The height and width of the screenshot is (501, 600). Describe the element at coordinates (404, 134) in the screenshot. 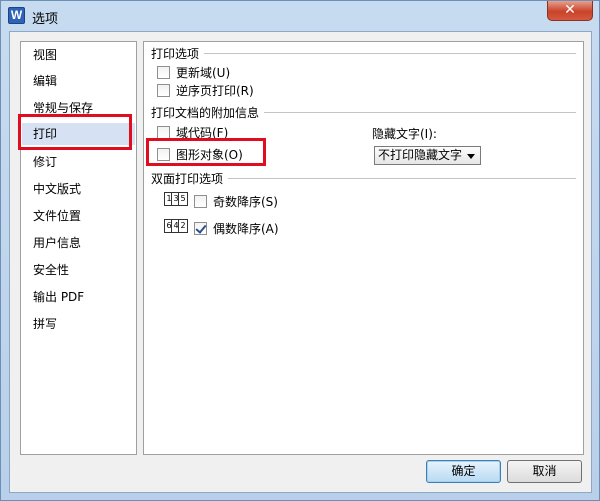

I see `hidden-text-label: 隐藏文字(I):` at that location.